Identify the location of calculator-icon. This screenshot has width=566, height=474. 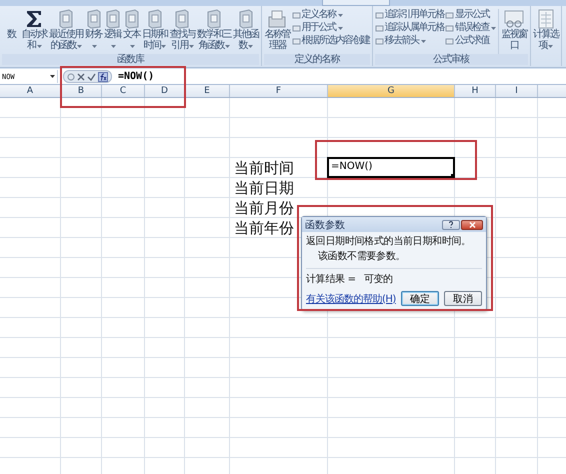
(546, 19).